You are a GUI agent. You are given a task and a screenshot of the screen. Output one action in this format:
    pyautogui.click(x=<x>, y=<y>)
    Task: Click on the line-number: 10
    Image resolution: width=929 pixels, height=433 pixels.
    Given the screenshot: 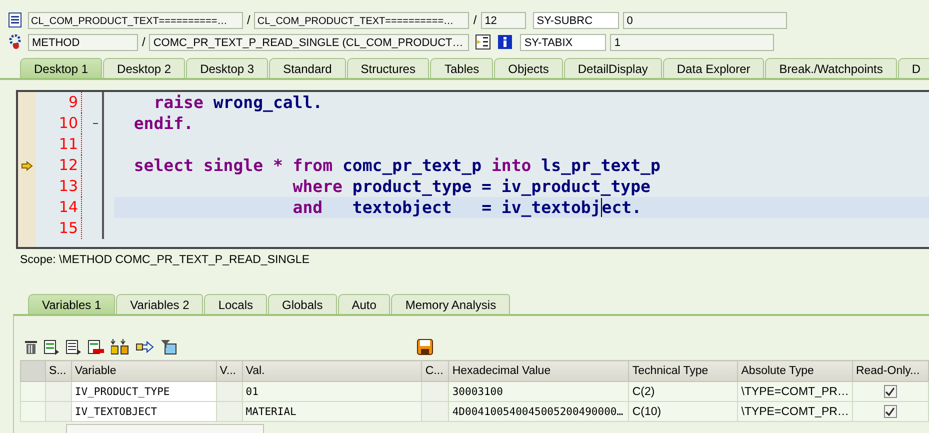 What is the action you would take?
    pyautogui.click(x=59, y=123)
    